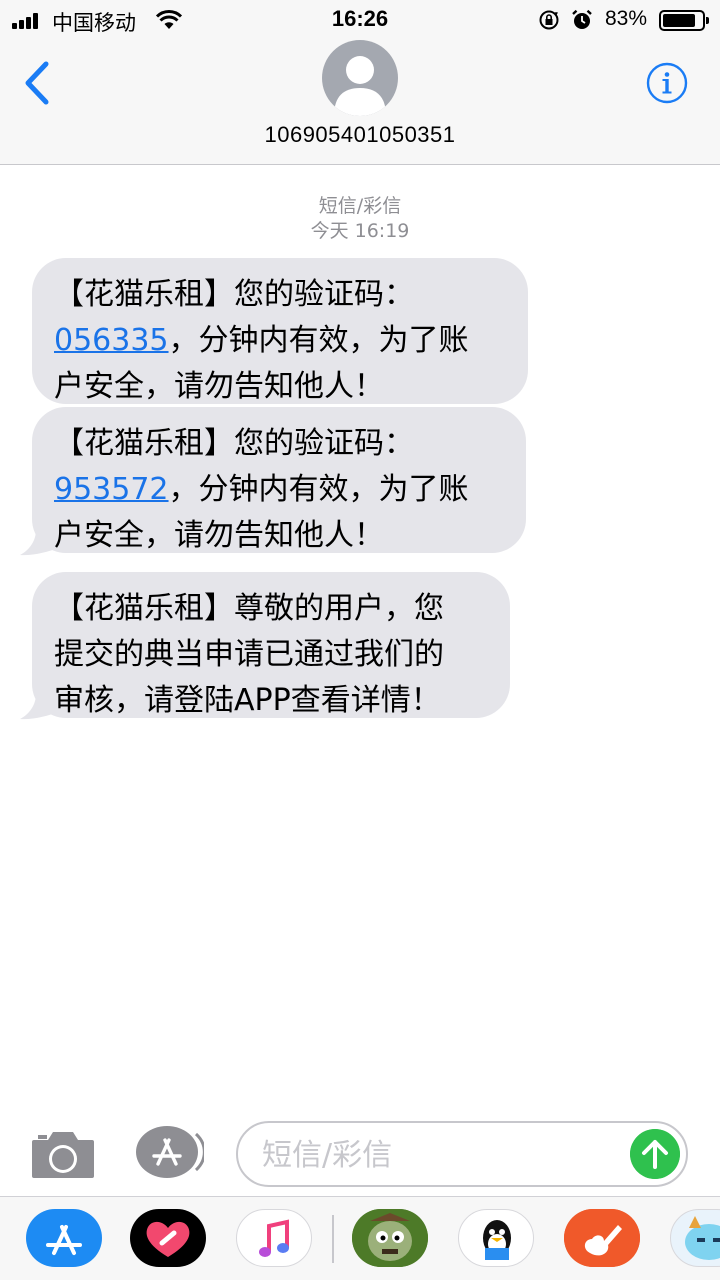 The width and height of the screenshot is (720, 1280). What do you see at coordinates (274, 1238) in the screenshot?
I see `music-icon` at bounding box center [274, 1238].